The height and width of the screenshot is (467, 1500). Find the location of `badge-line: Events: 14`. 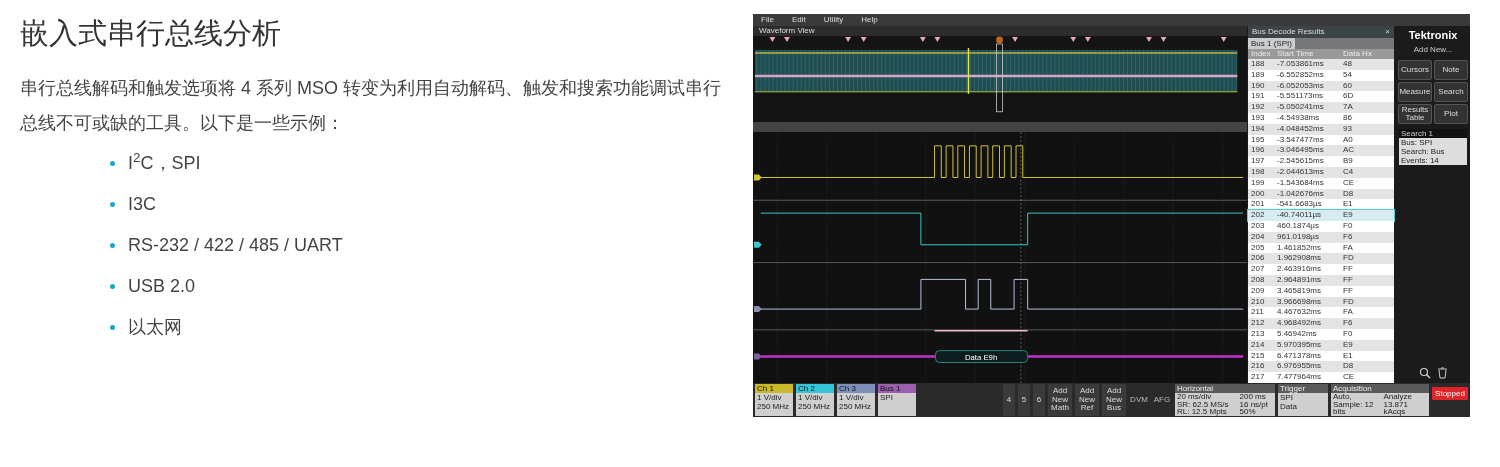

badge-line: Events: 14 is located at coordinates (1420, 160).